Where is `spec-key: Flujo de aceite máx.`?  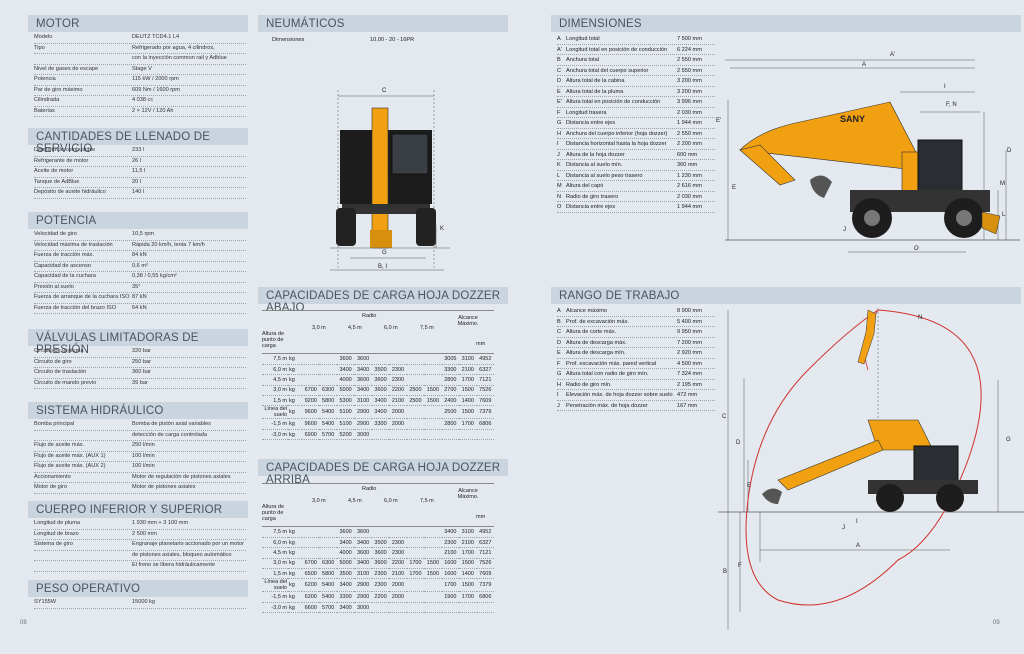
spec-key: Flujo de aceite máx. is located at coordinates (59, 445).